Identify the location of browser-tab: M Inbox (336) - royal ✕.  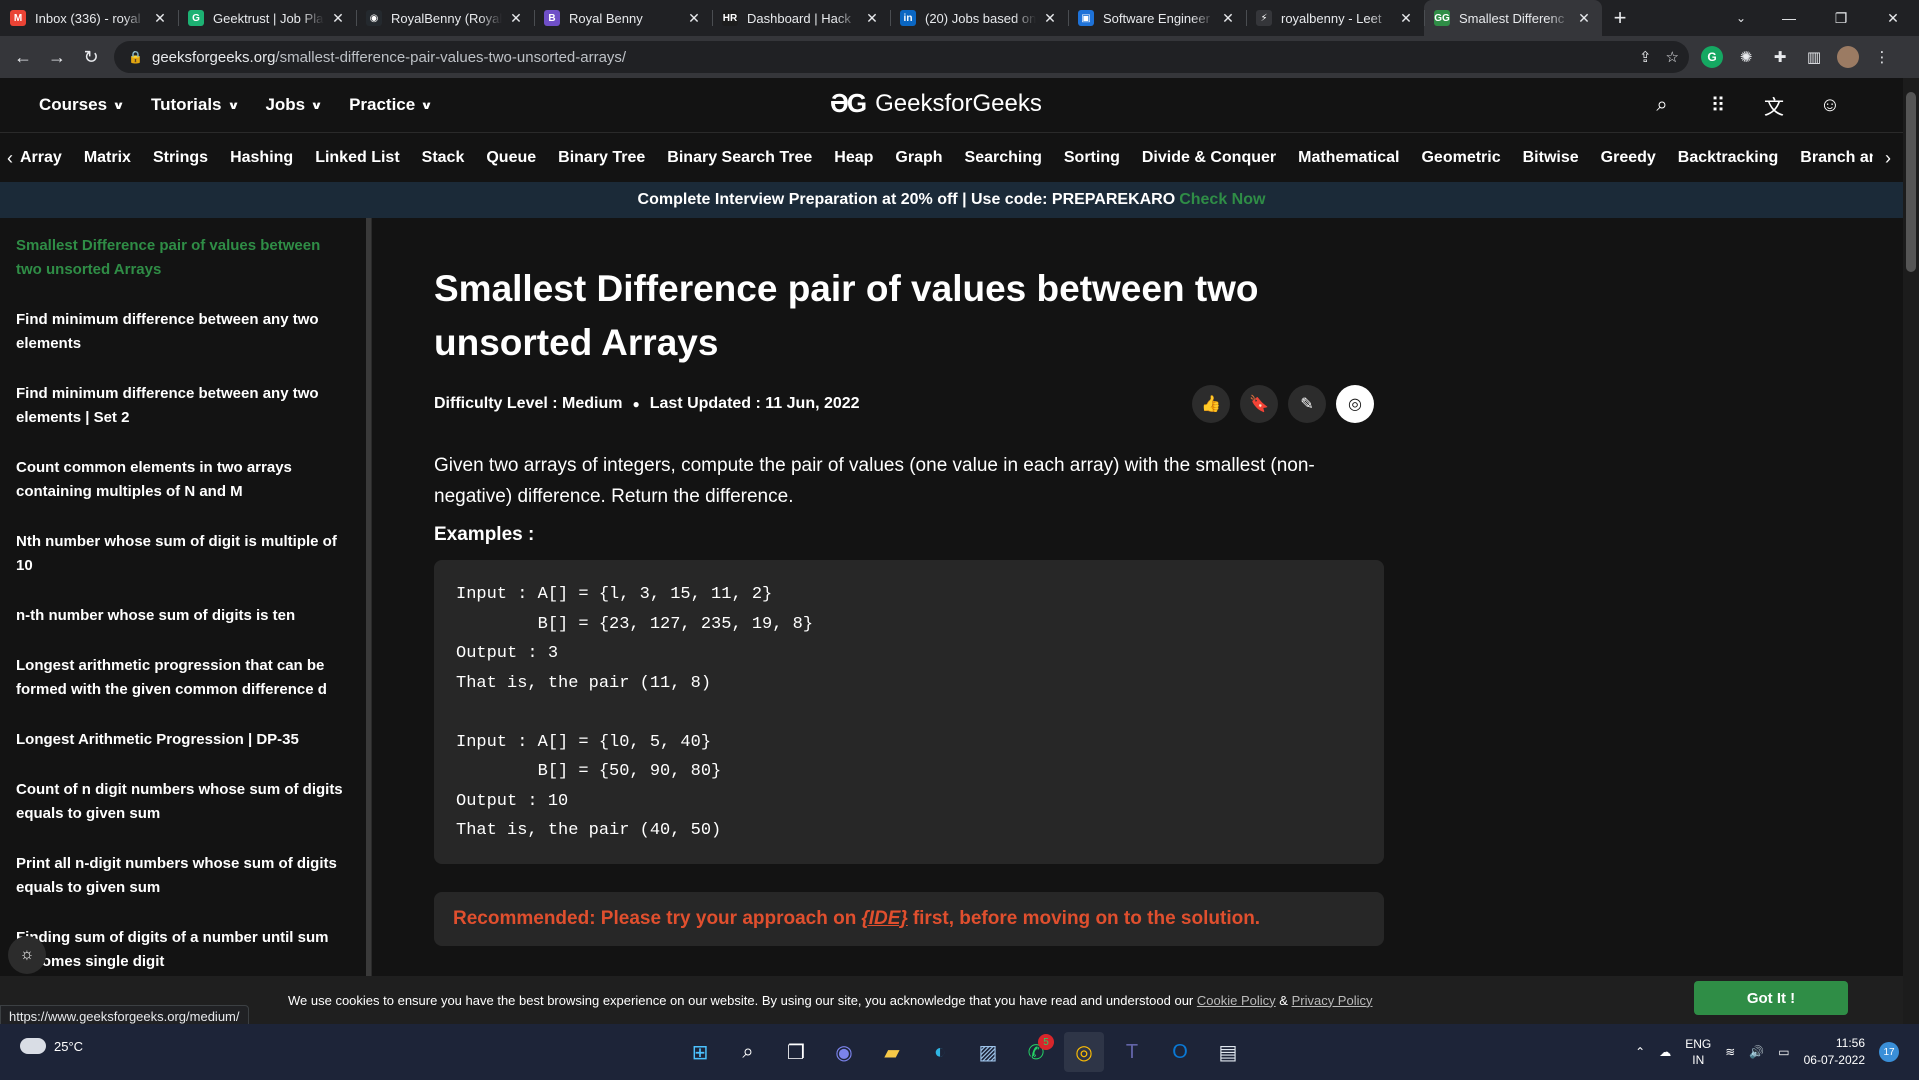
(89, 18).